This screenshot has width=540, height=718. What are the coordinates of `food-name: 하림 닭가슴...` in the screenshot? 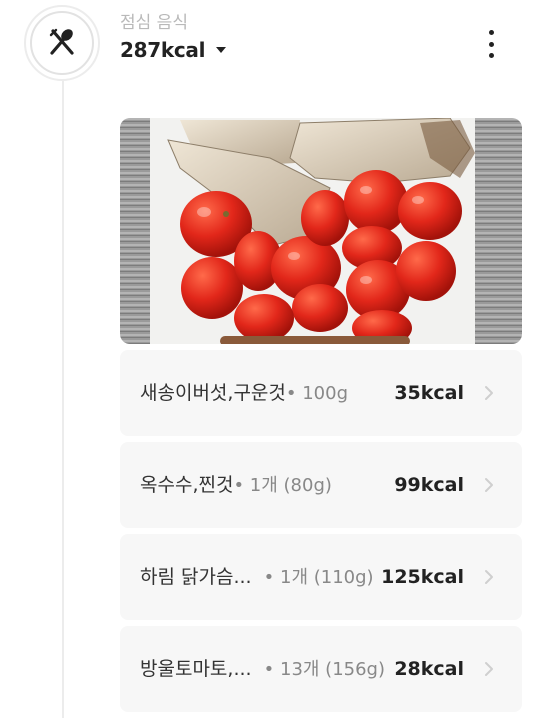 It's located at (196, 577).